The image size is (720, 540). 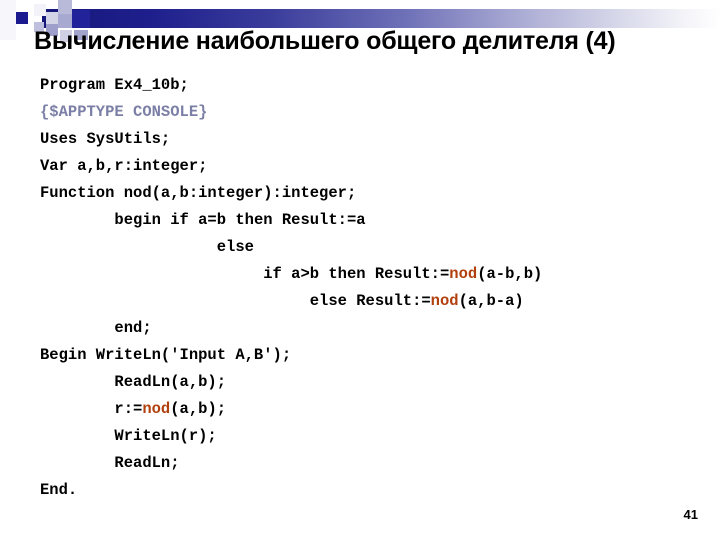 What do you see at coordinates (240, 220) in the screenshot?
I see `code-token: begin if a=b then Result:=a` at bounding box center [240, 220].